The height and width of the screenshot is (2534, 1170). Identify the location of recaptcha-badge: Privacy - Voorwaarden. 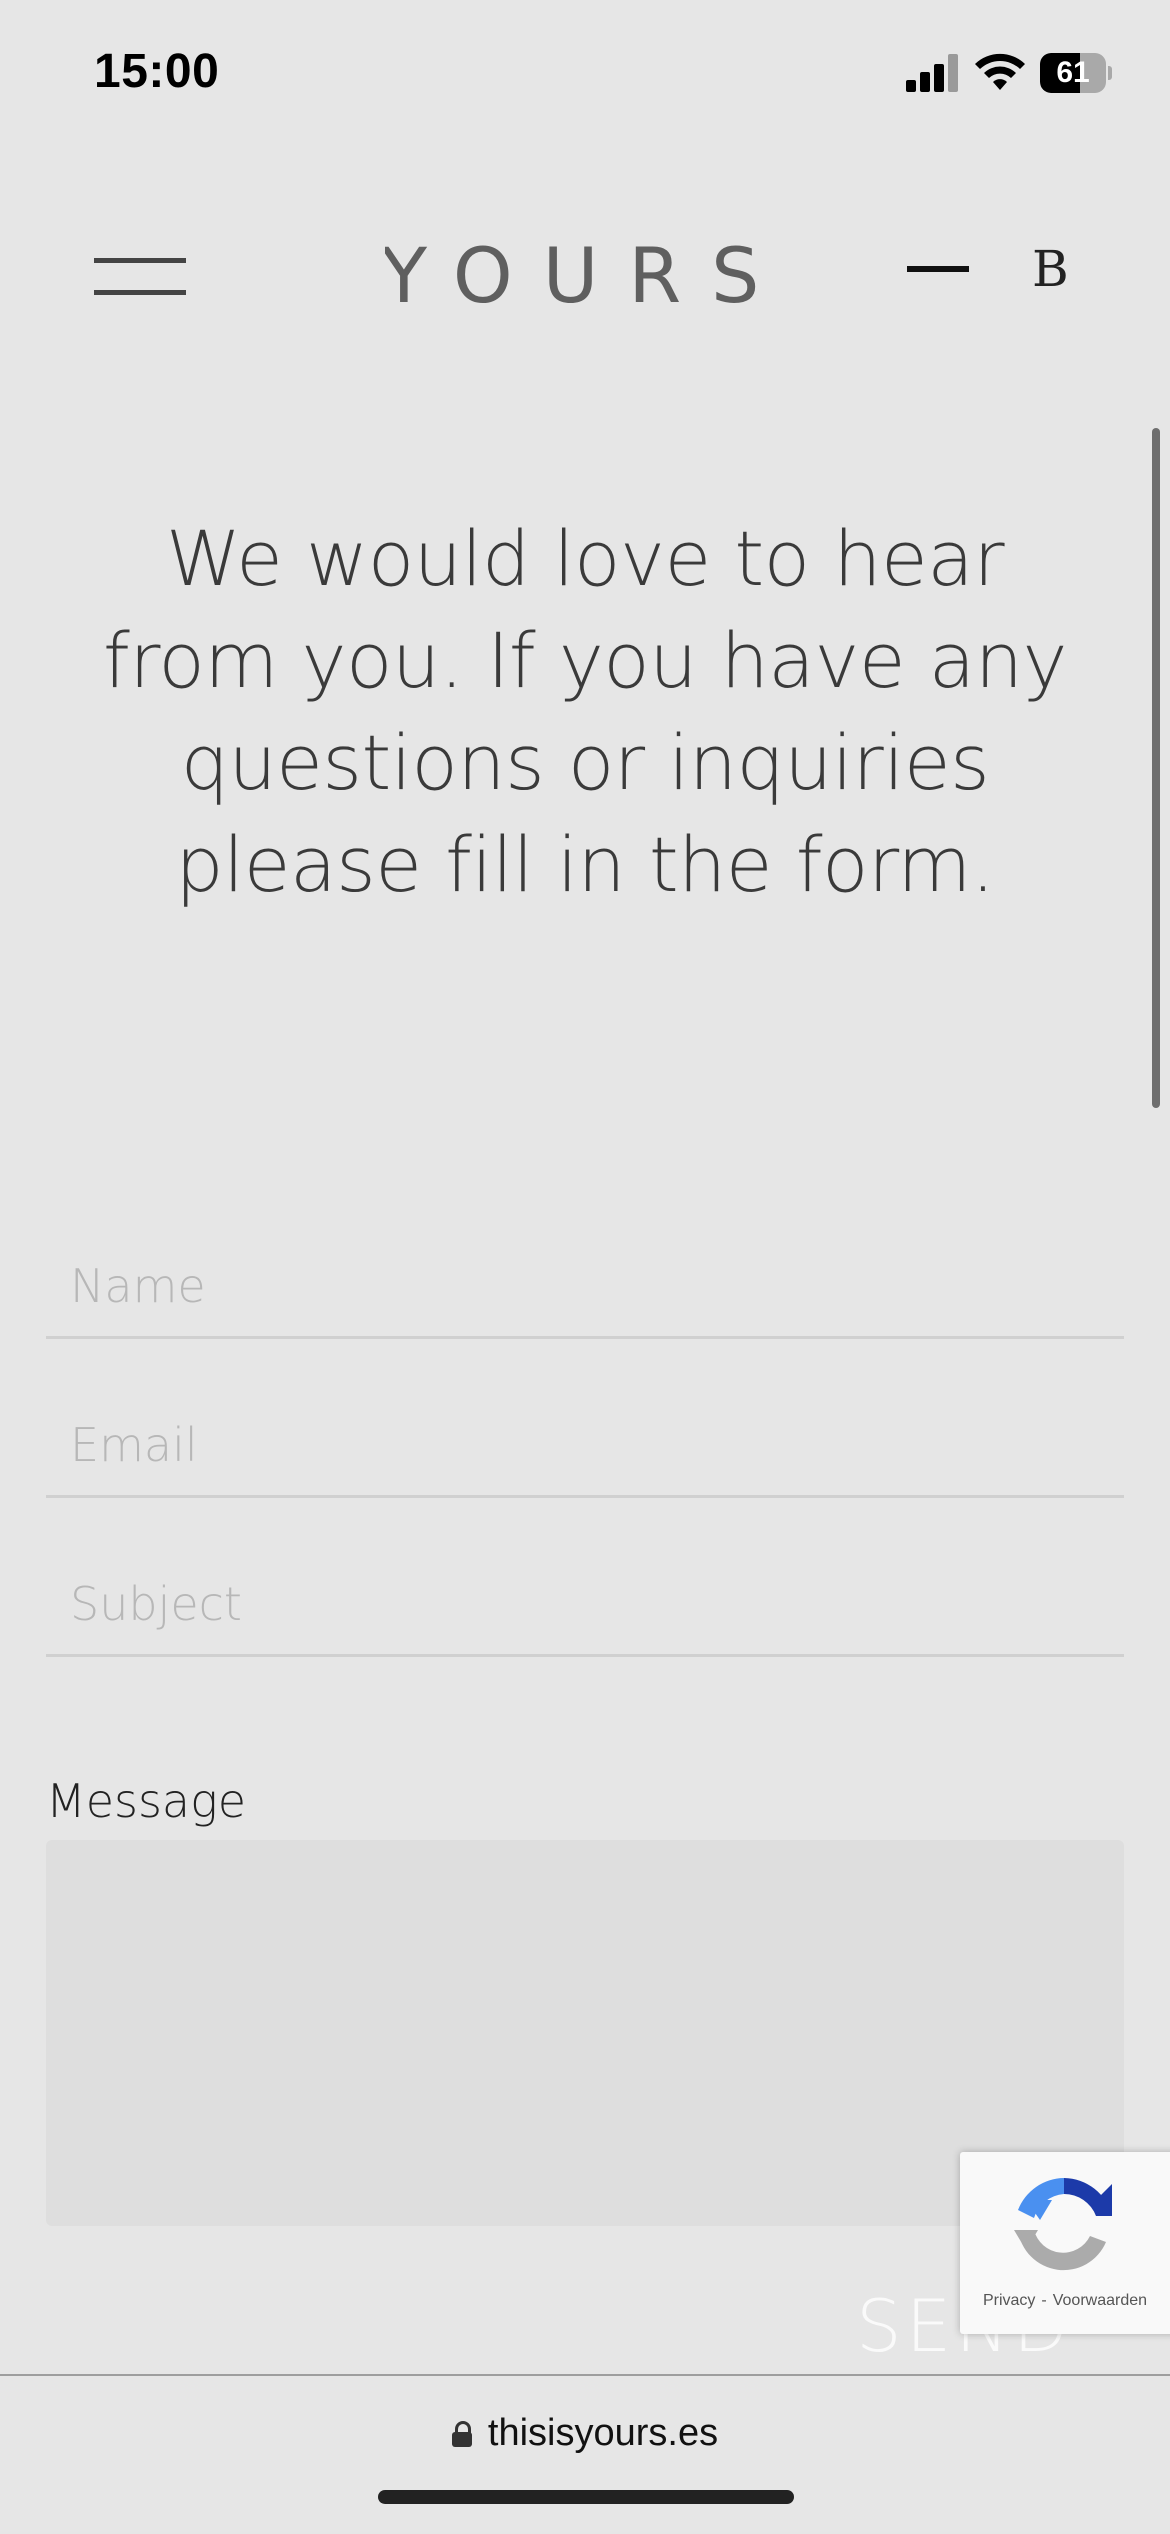
(1065, 2243).